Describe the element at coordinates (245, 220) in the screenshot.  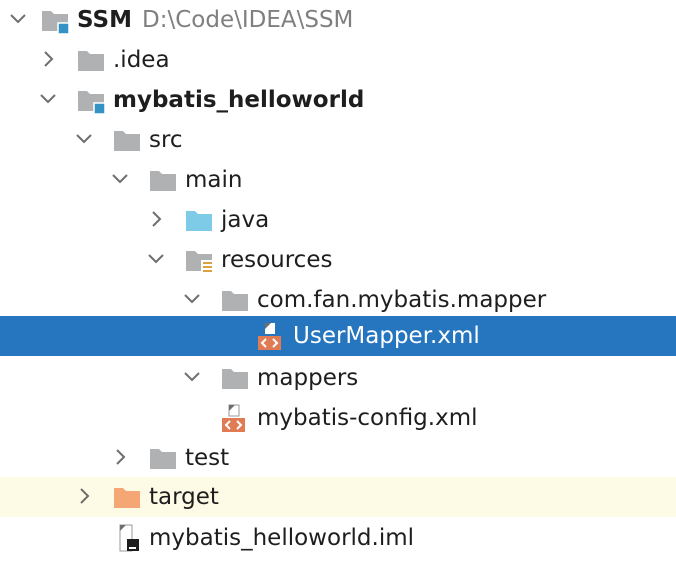
I see `tree-label-java: java` at that location.